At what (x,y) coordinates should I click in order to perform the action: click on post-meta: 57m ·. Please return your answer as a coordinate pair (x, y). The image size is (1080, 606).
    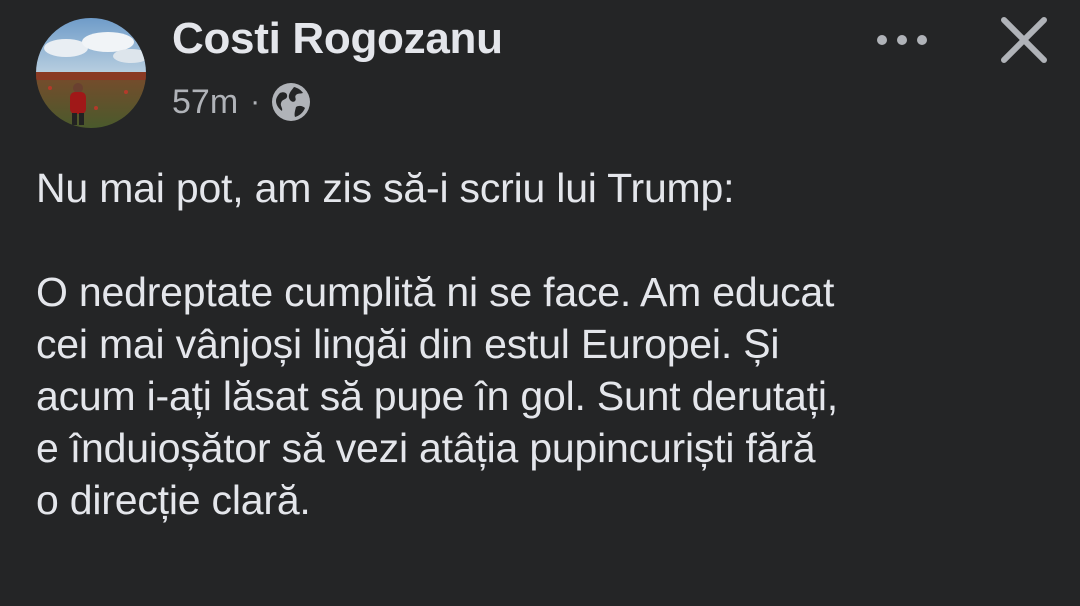
    Looking at the image, I should click on (242, 102).